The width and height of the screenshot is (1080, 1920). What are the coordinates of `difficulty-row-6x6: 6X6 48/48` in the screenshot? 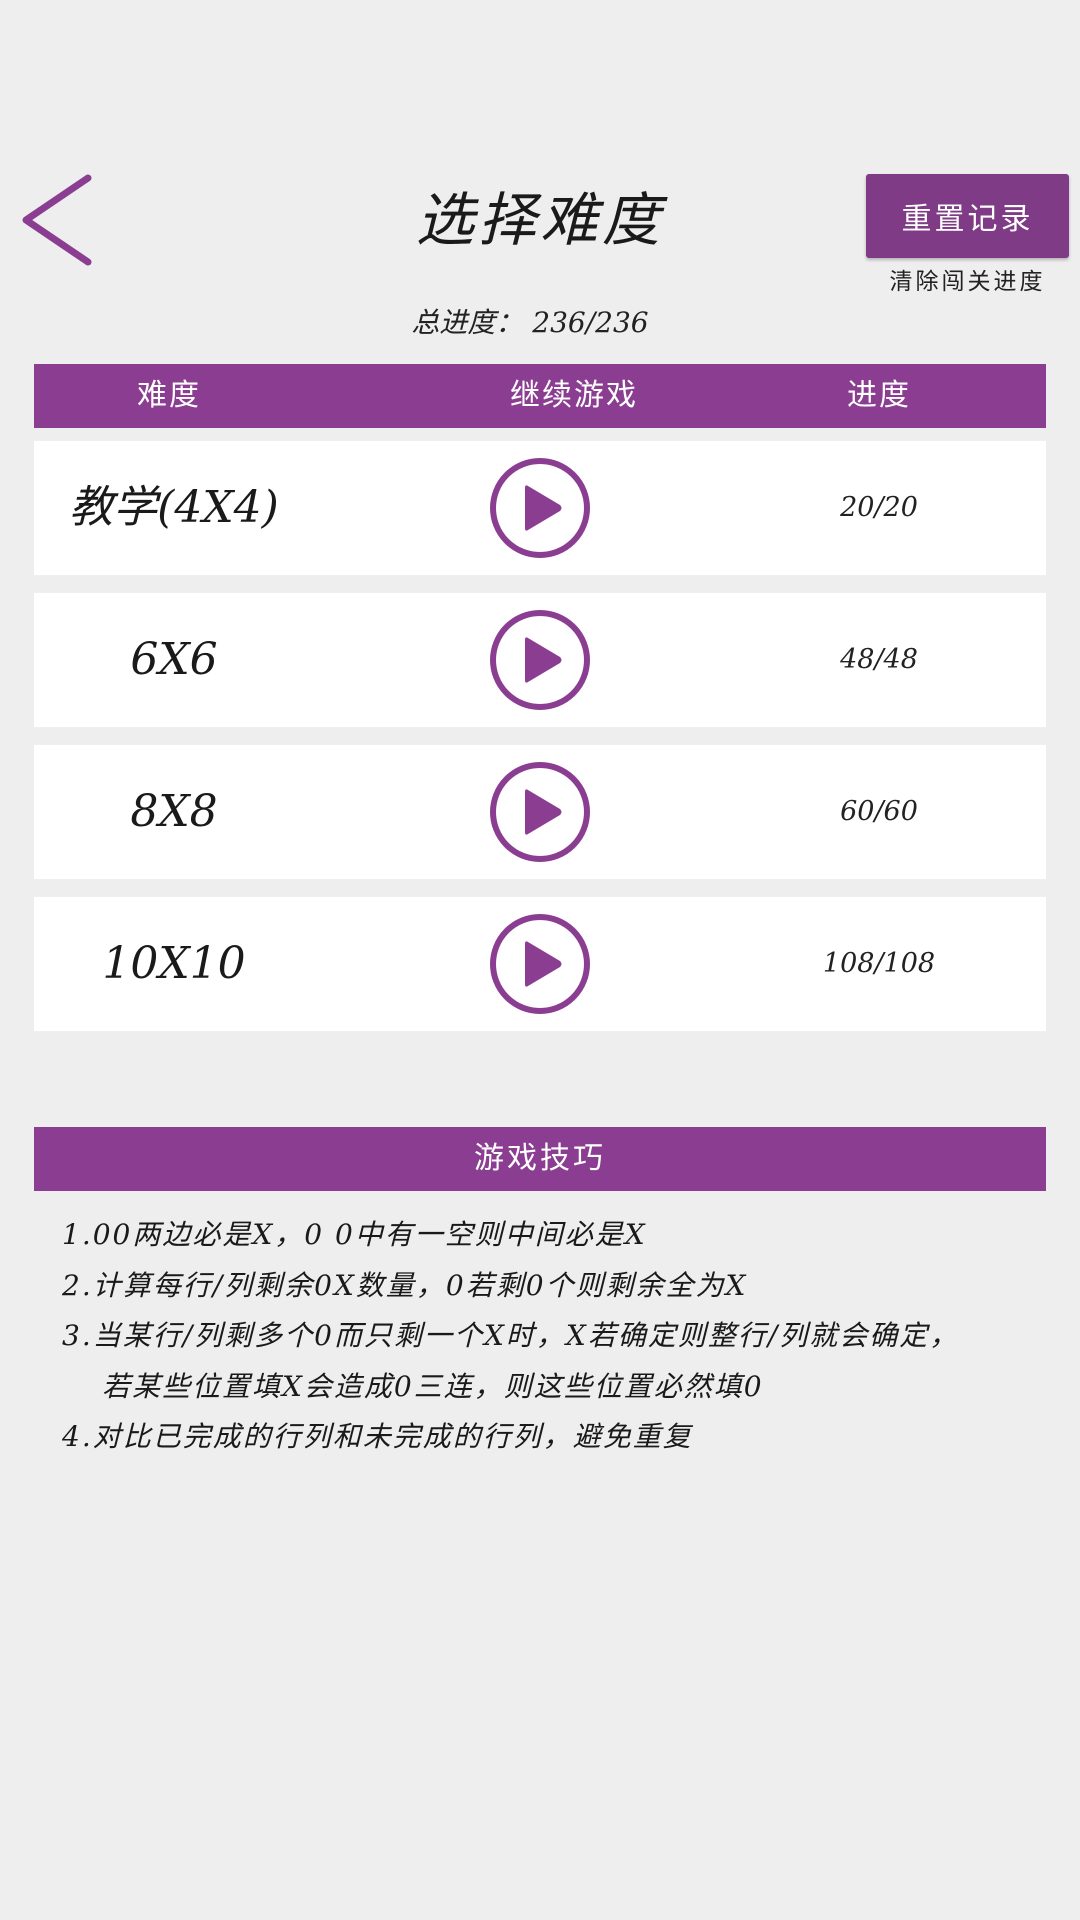 It's located at (540, 660).